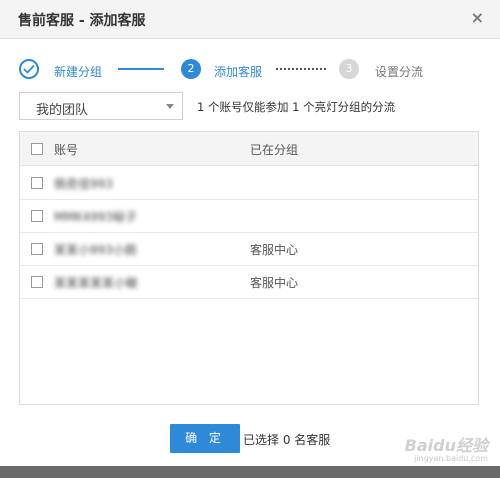 This screenshot has width=500, height=478. I want to click on step-3-number: 3, so click(349, 69).